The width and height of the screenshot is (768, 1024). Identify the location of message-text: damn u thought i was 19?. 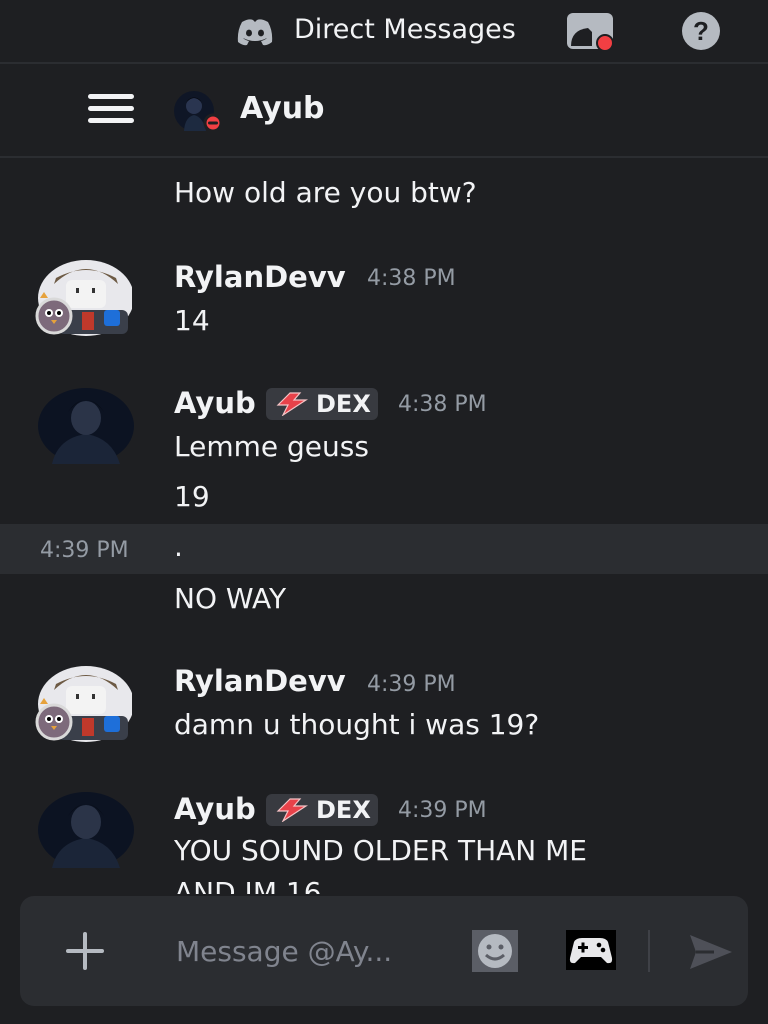
(357, 724).